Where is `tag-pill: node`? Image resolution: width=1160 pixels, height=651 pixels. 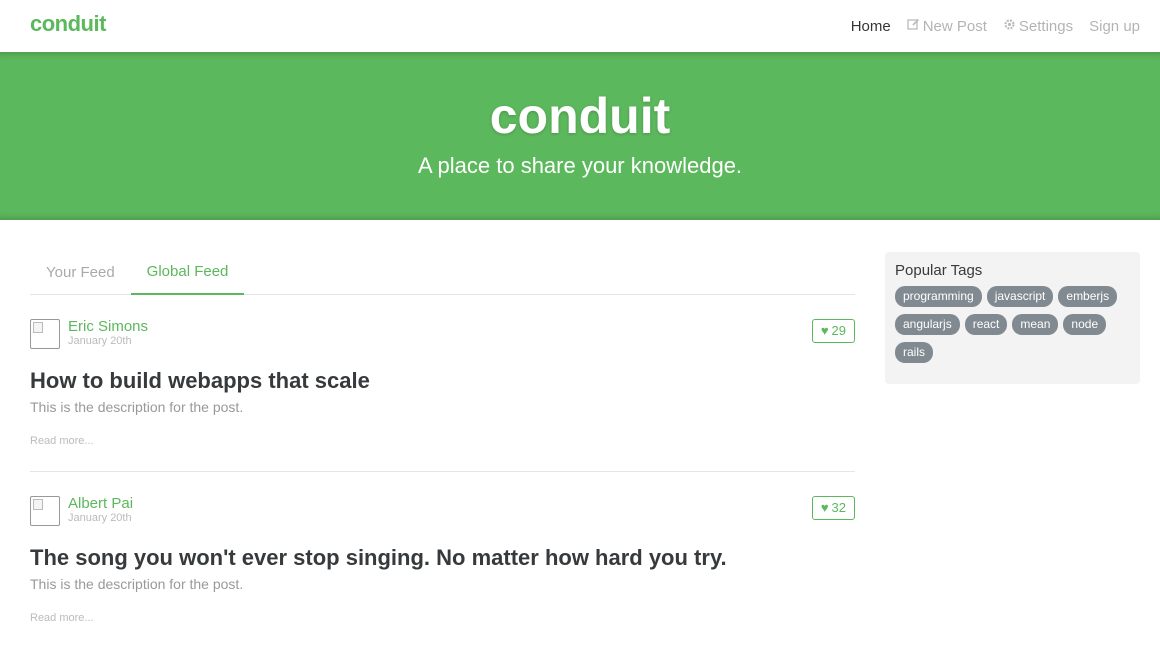
tag-pill: node is located at coordinates (1085, 324).